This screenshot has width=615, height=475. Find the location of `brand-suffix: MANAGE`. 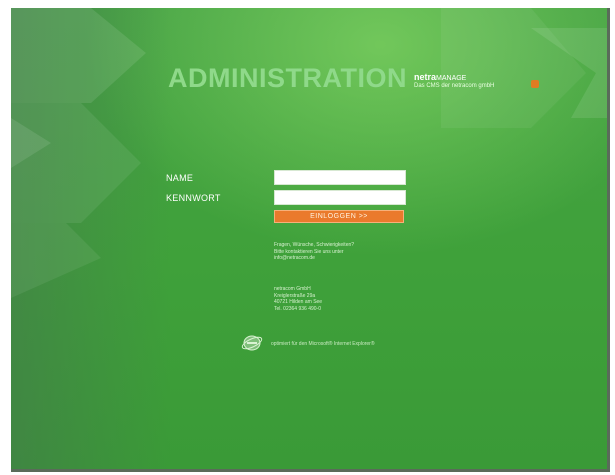

brand-suffix: MANAGE is located at coordinates (451, 78).